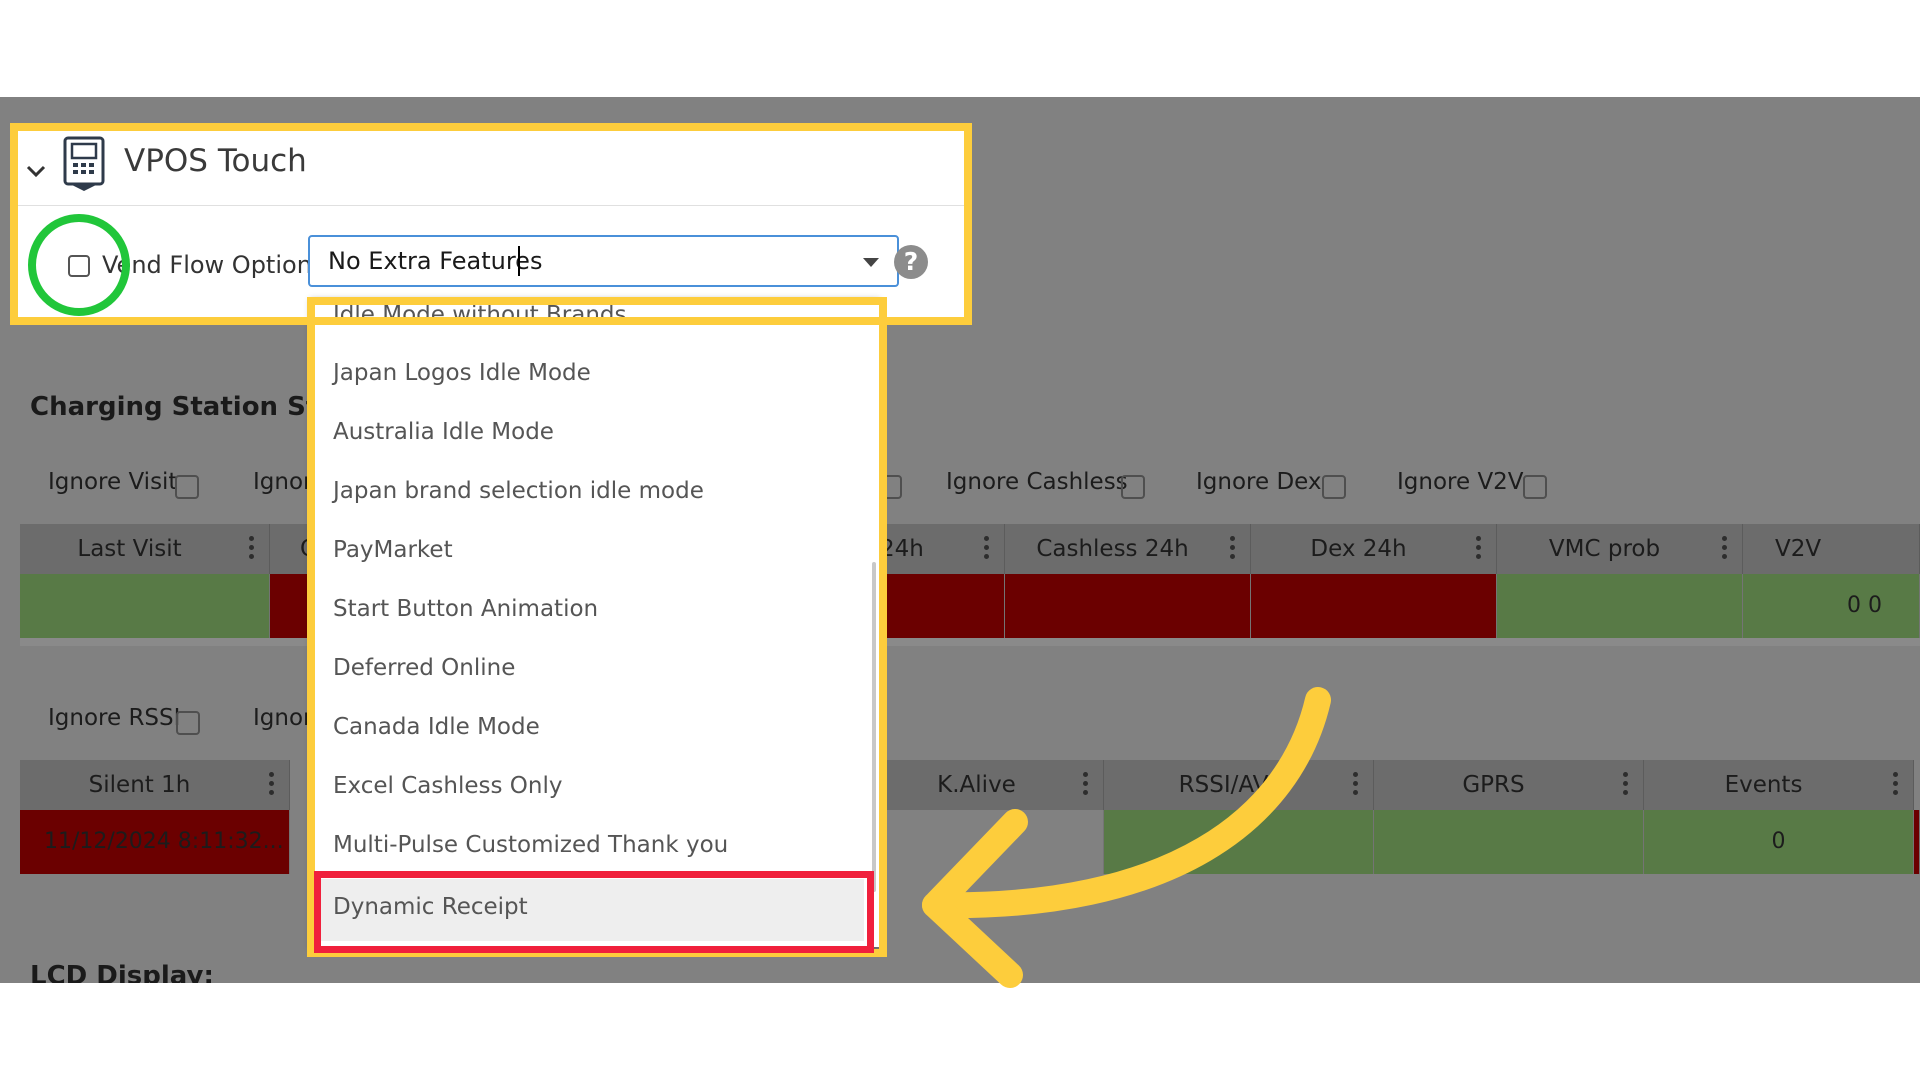  What do you see at coordinates (1239, 785) in the screenshot?
I see `col-header-rssi-av: RSSI/AV` at bounding box center [1239, 785].